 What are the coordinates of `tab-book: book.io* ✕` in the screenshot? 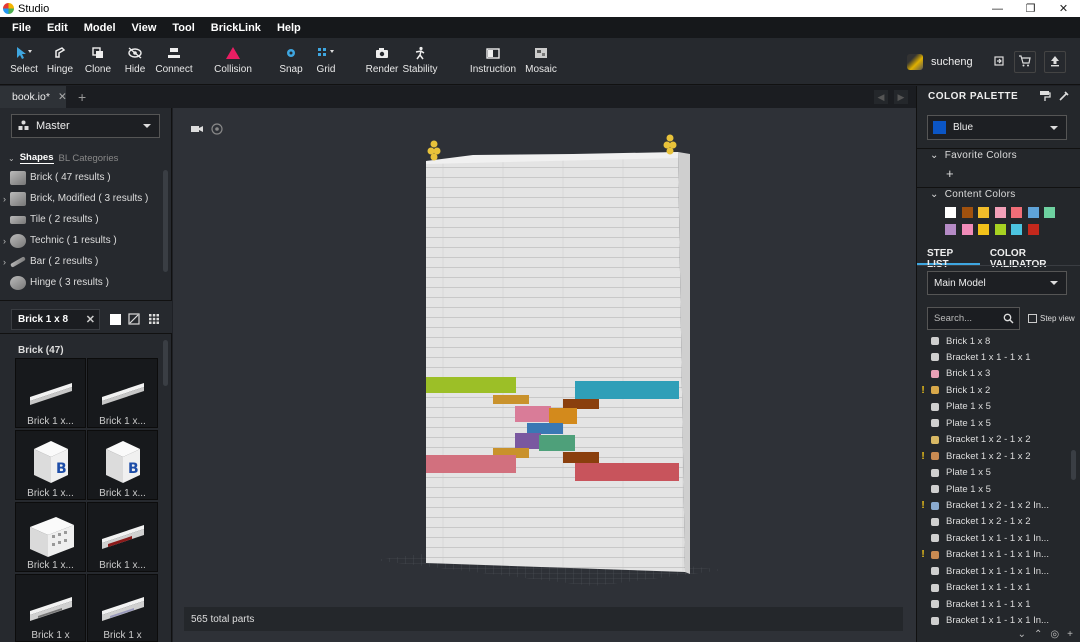 It's located at (33, 97).